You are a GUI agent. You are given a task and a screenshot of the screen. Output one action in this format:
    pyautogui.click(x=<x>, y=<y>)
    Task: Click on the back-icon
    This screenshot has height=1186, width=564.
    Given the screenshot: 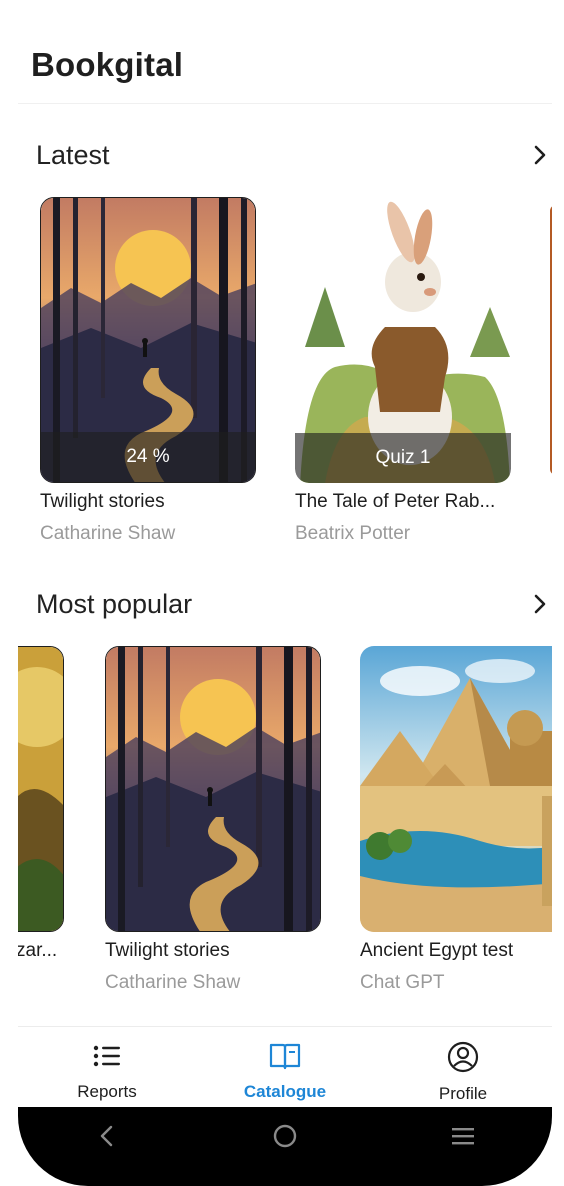 What is the action you would take?
    pyautogui.click(x=107, y=1136)
    